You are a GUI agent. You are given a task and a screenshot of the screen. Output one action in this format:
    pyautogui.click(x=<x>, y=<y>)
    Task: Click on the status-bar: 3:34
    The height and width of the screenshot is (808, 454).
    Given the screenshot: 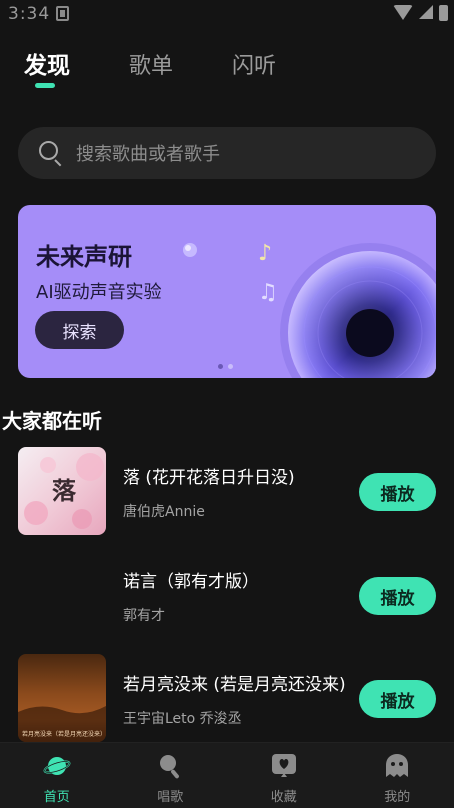 What is the action you would take?
    pyautogui.click(x=227, y=15)
    